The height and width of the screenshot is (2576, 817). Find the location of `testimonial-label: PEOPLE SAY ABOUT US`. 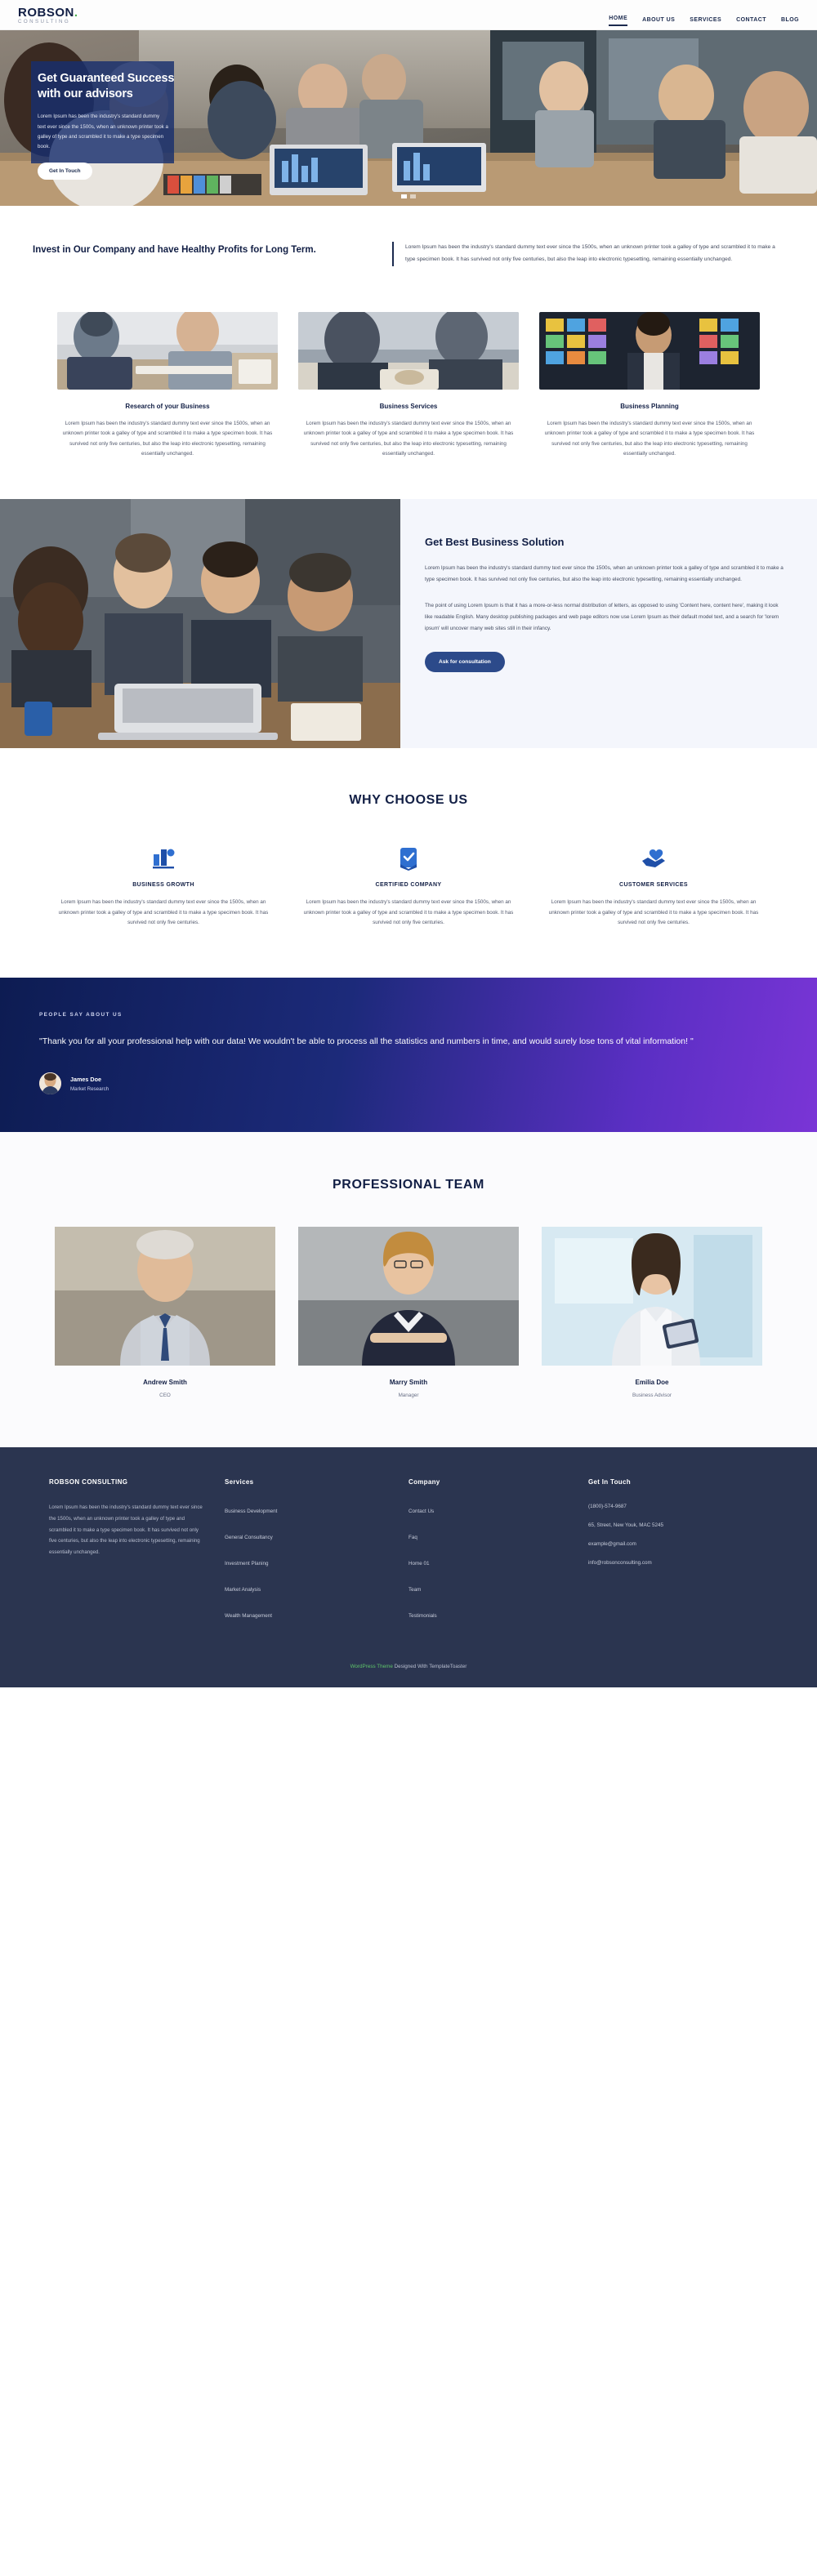

testimonial-label: PEOPLE SAY ABOUT US is located at coordinates (81, 1014).